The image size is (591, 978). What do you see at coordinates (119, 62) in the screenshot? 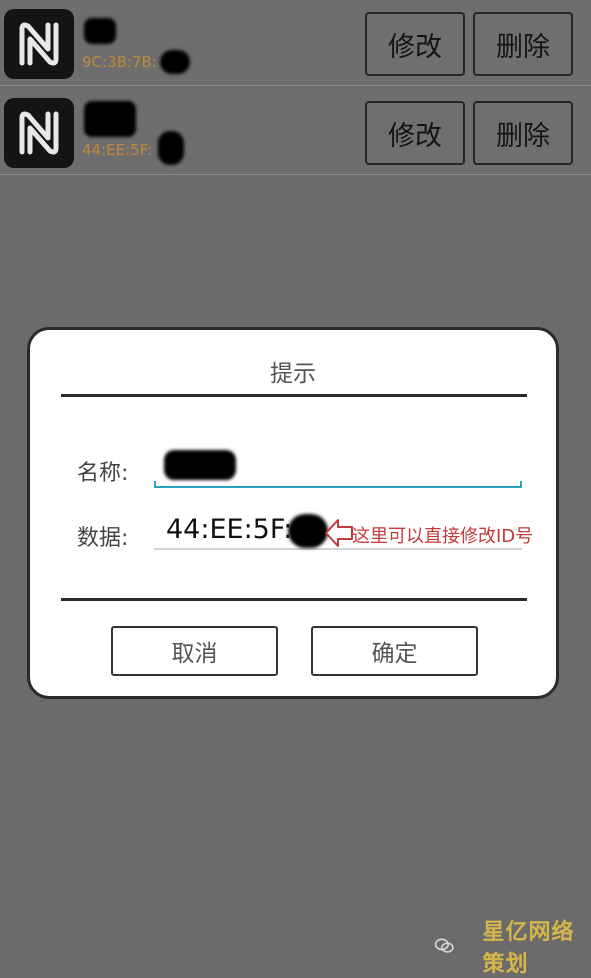
I see `record-id: 9C:3B:7B:` at bounding box center [119, 62].